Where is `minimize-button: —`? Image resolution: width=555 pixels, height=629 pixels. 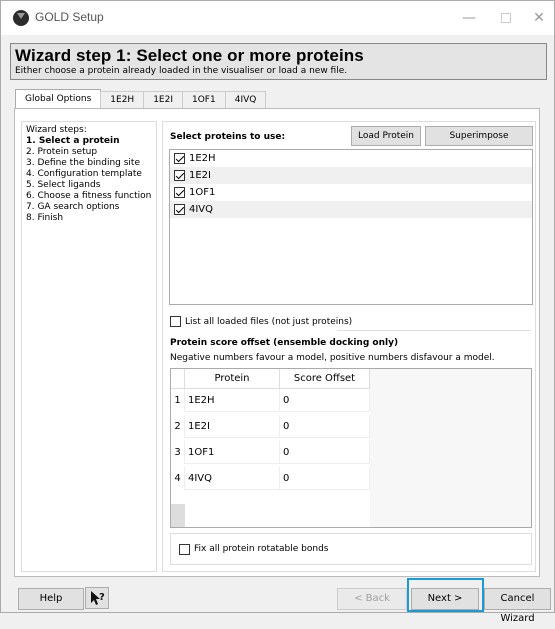
minimize-button: — is located at coordinates (469, 18).